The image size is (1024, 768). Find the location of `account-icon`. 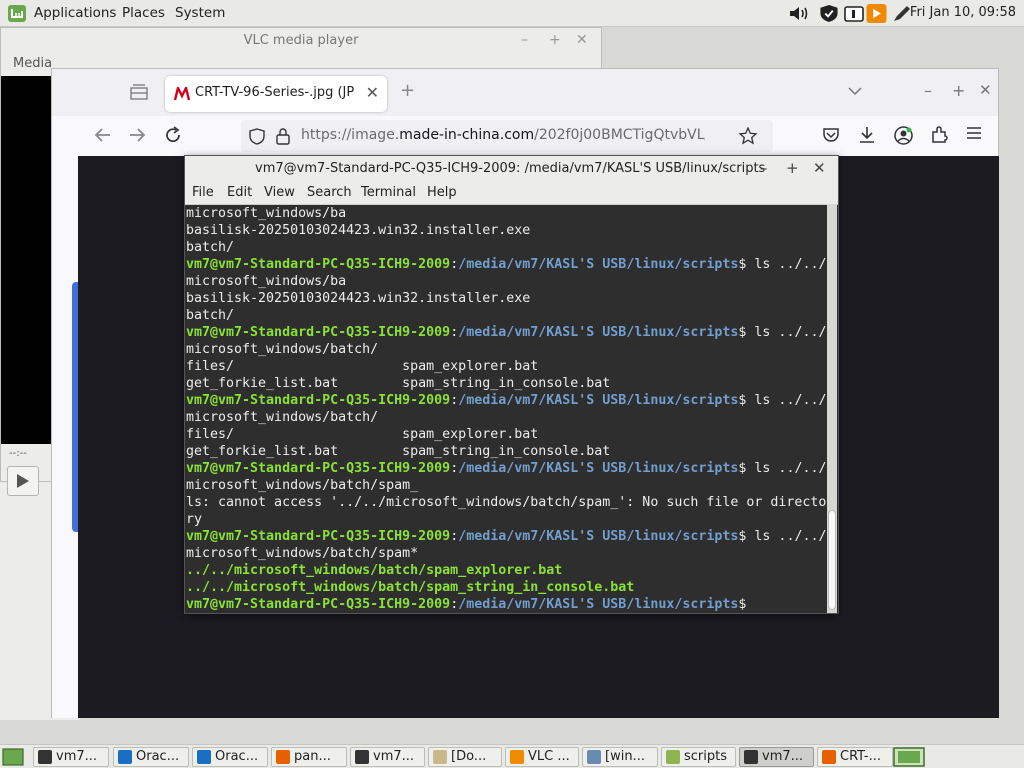

account-icon is located at coordinates (903, 135).